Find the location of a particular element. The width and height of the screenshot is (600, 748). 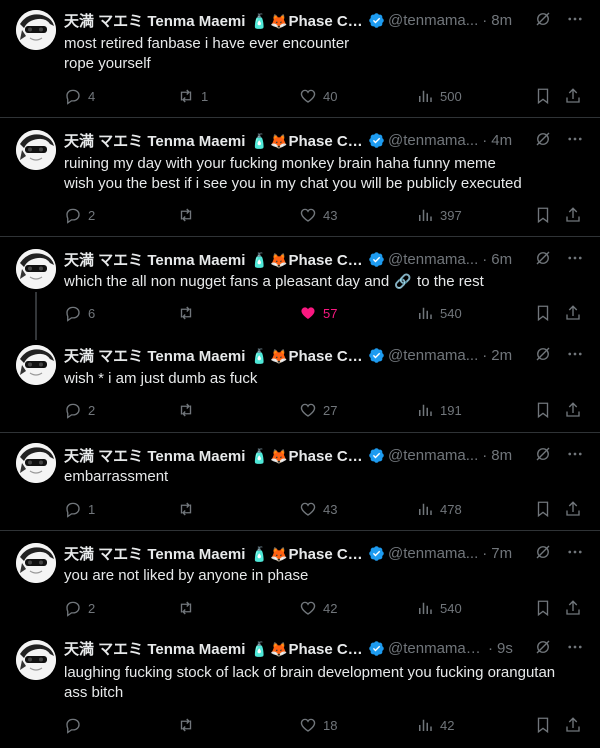

views-button: 191 is located at coordinates (439, 410).